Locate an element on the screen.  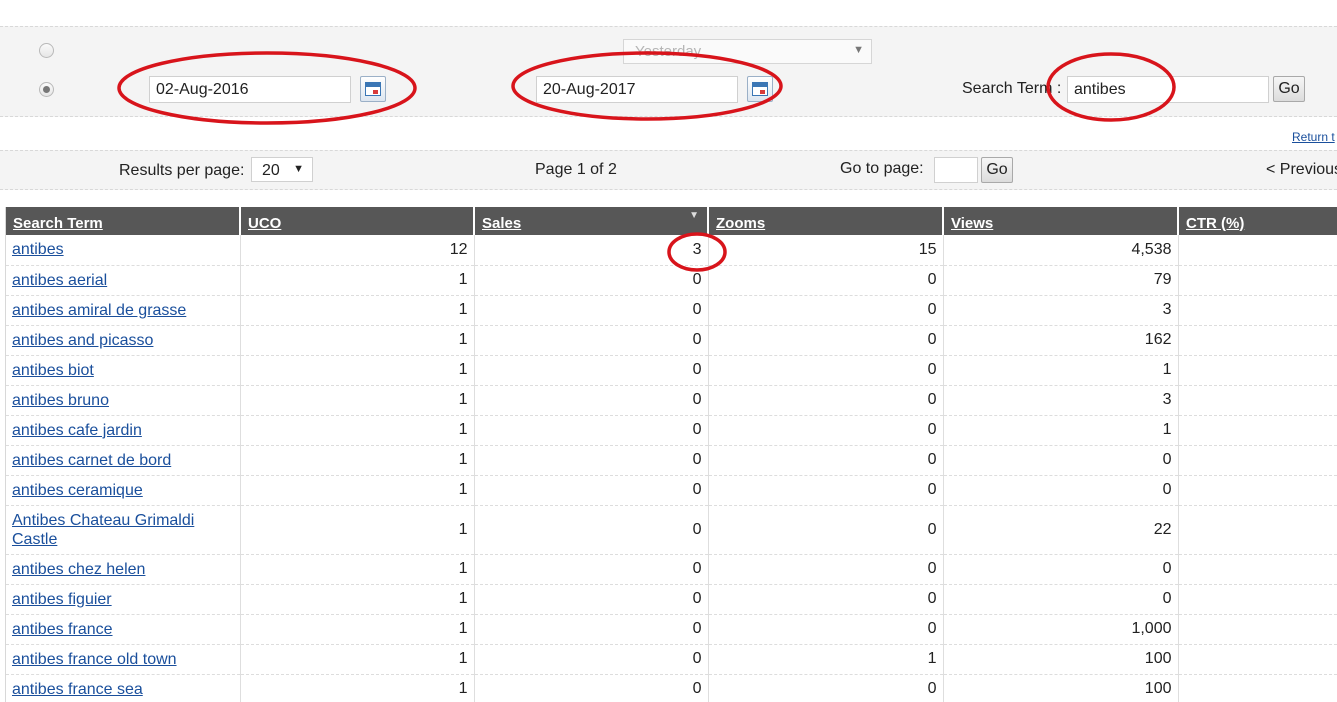
table-row: antibes aerial 1 0 0 79 is located at coordinates (671, 280).